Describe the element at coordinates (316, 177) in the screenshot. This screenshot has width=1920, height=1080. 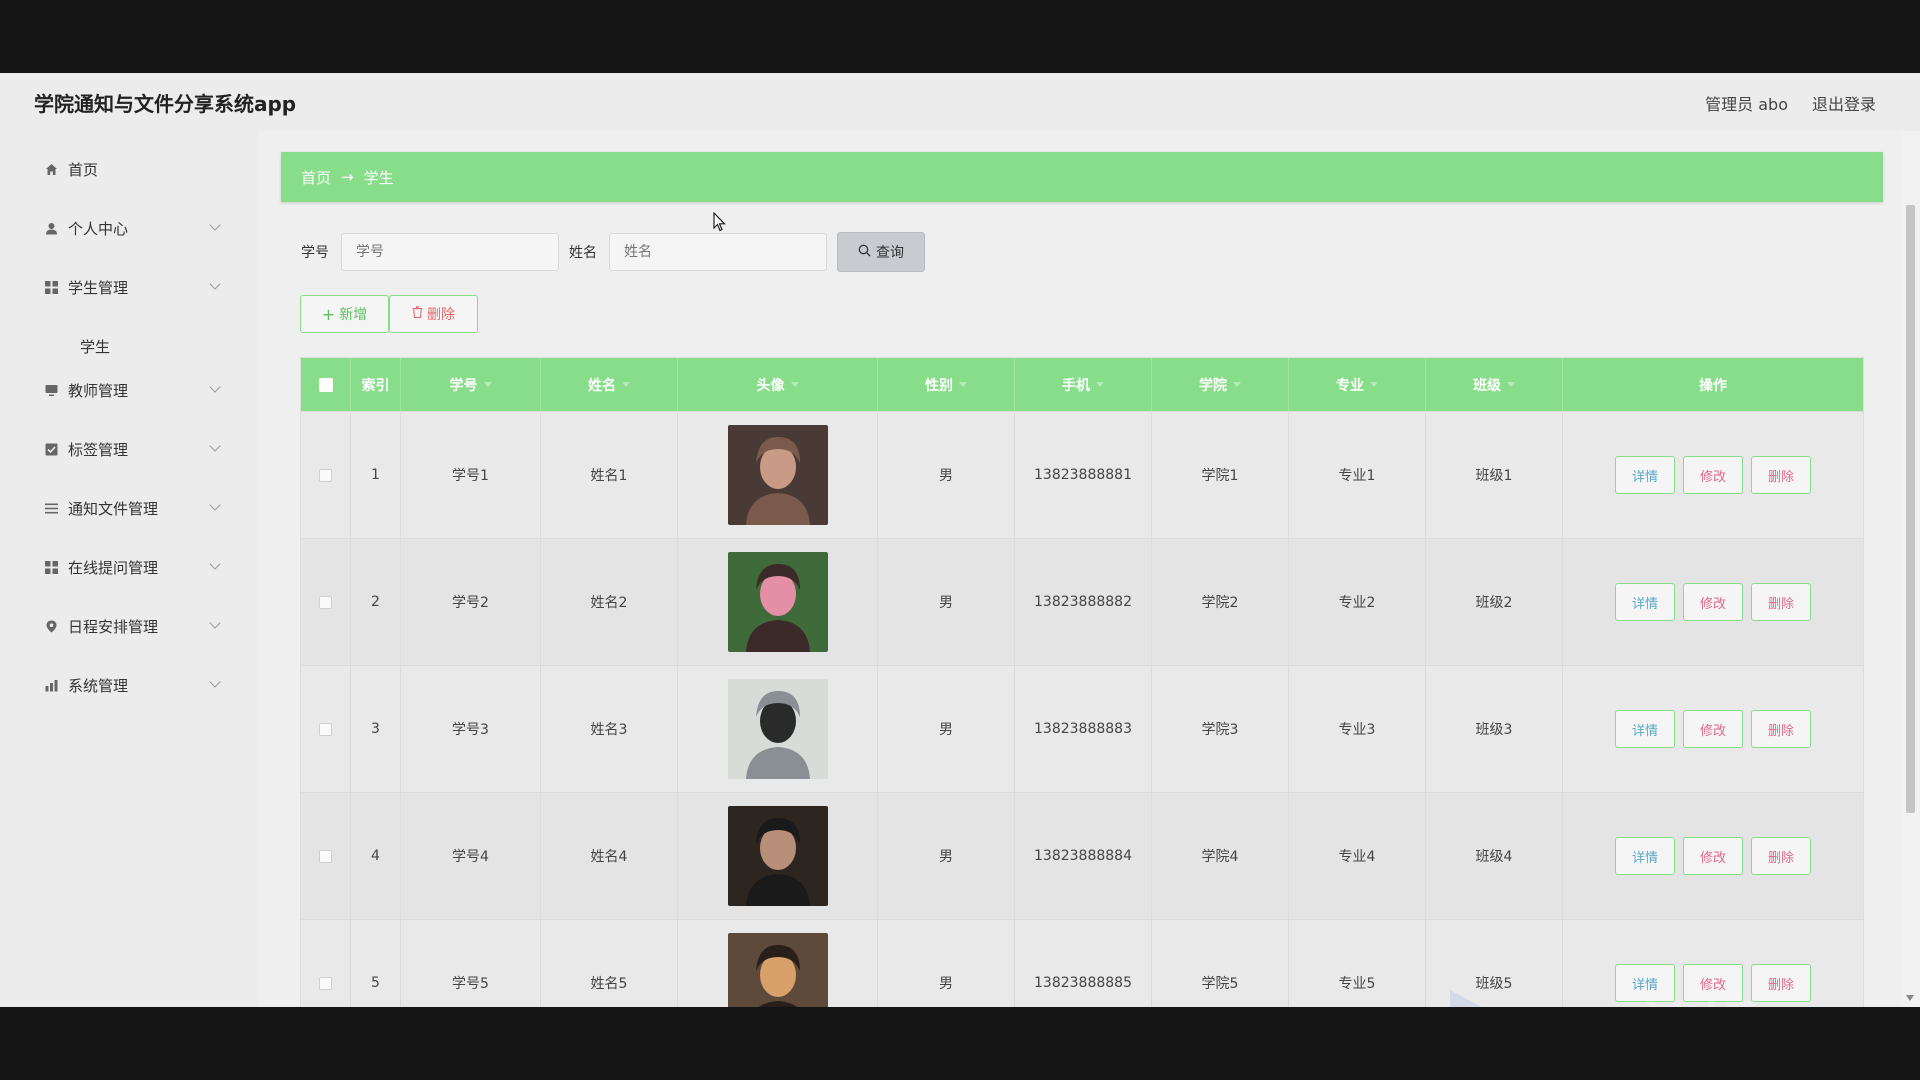
I see `breadcrumb-home: 首页` at that location.